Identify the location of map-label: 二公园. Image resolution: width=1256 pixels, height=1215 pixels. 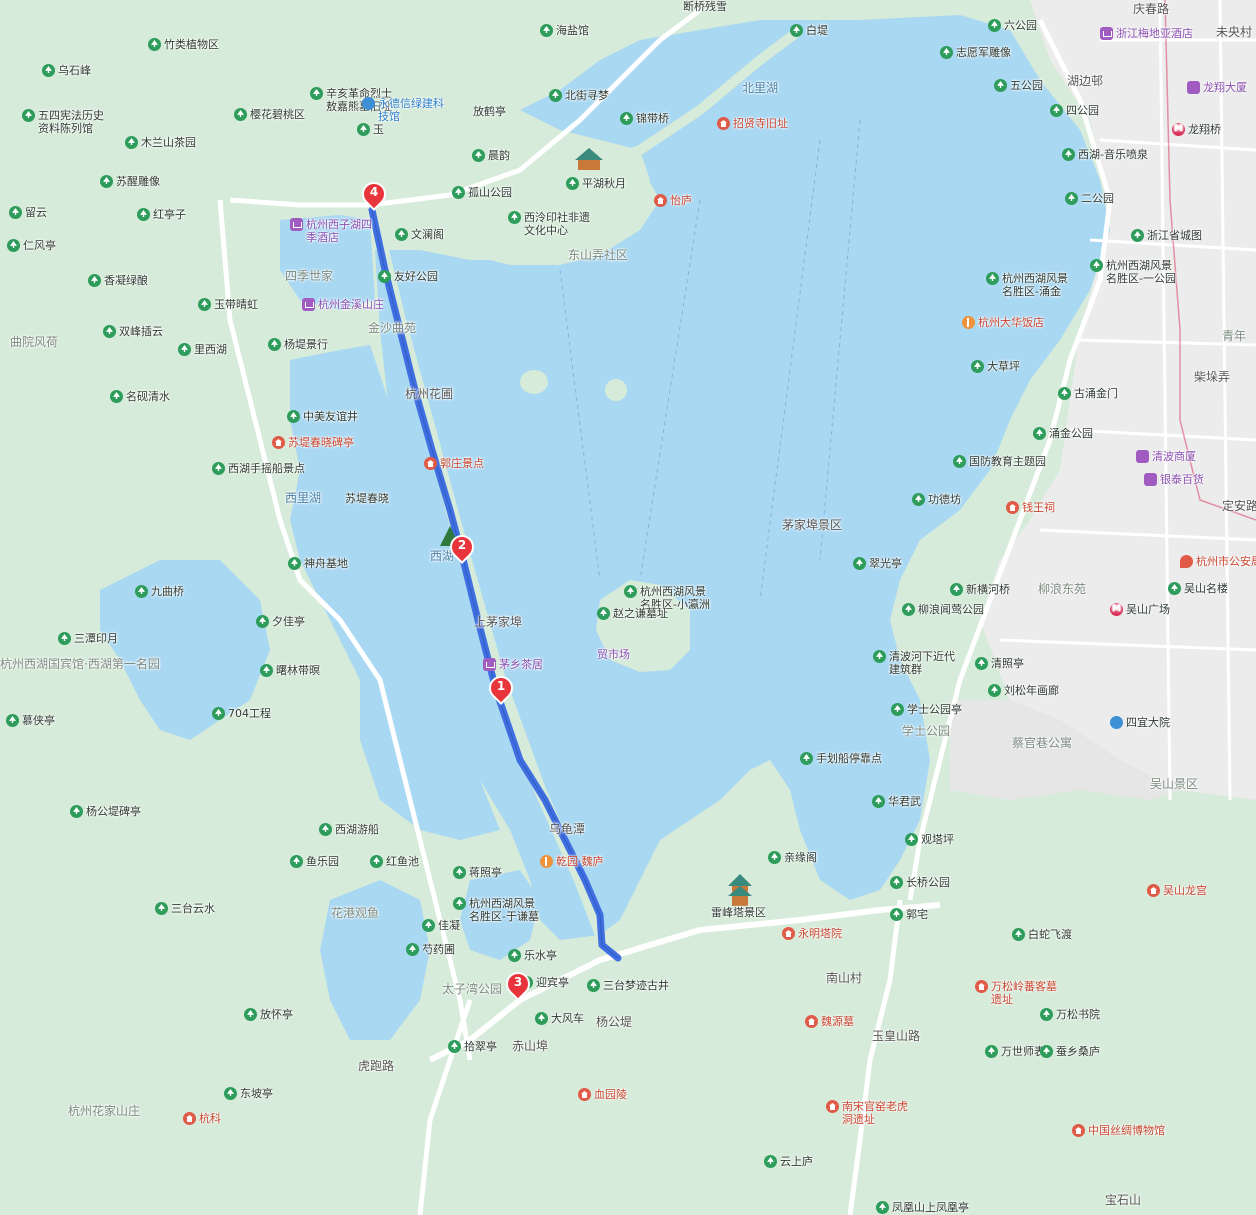
(1089, 198).